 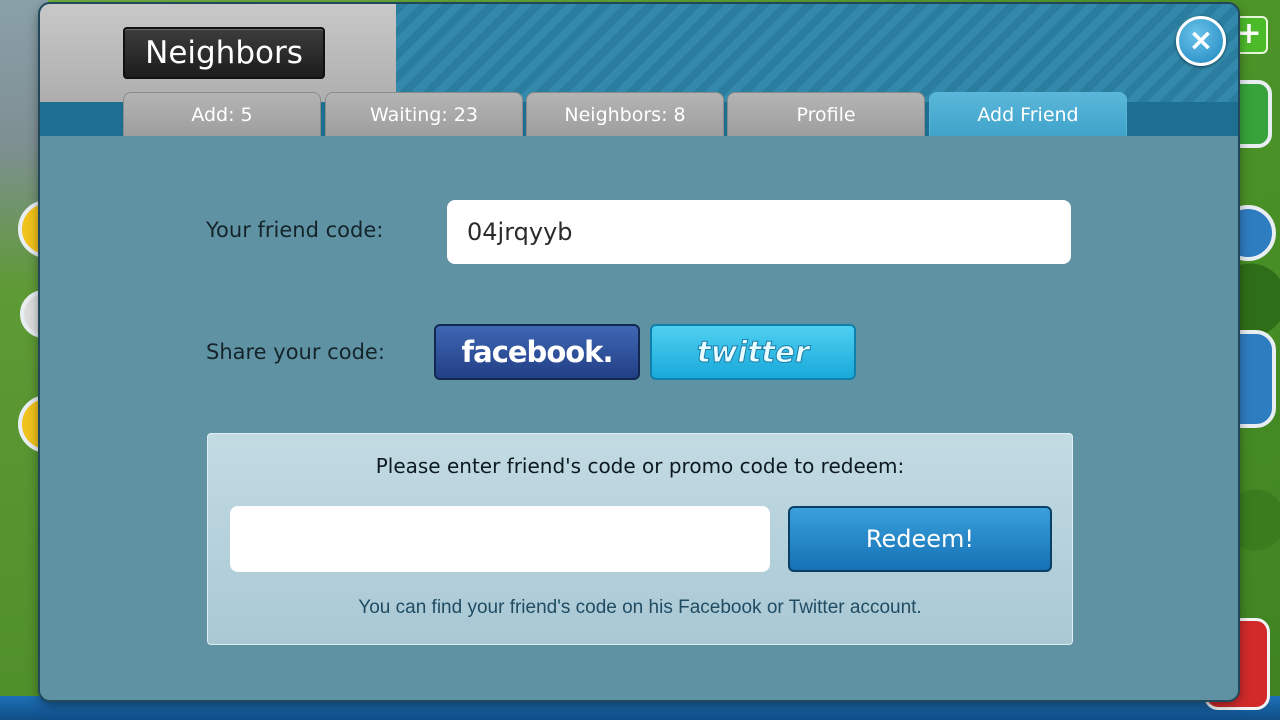 I want to click on redeem-code-input, so click(x=500, y=539).